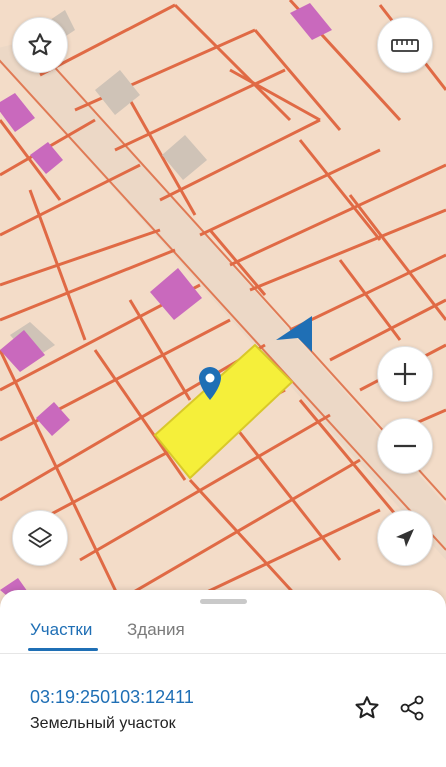 This screenshot has height=767, width=446. I want to click on navigation-arrow-icon, so click(405, 538).